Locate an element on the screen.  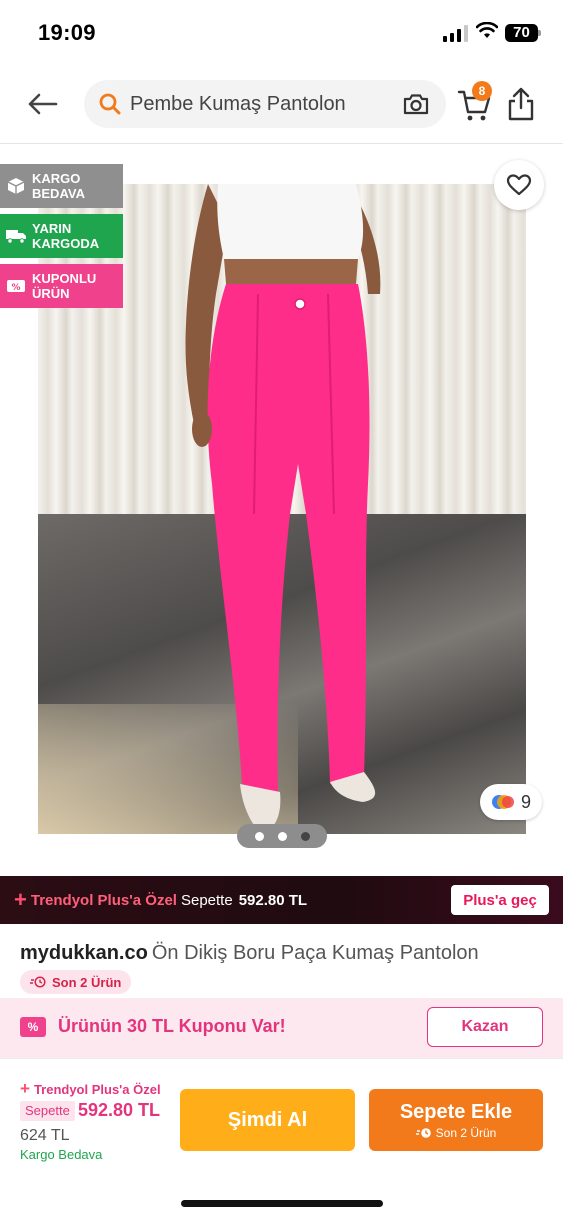
coupon-bar: % Ürünün 30 TL Kuponu Var! Kazan is located at coordinates (281, 1028).